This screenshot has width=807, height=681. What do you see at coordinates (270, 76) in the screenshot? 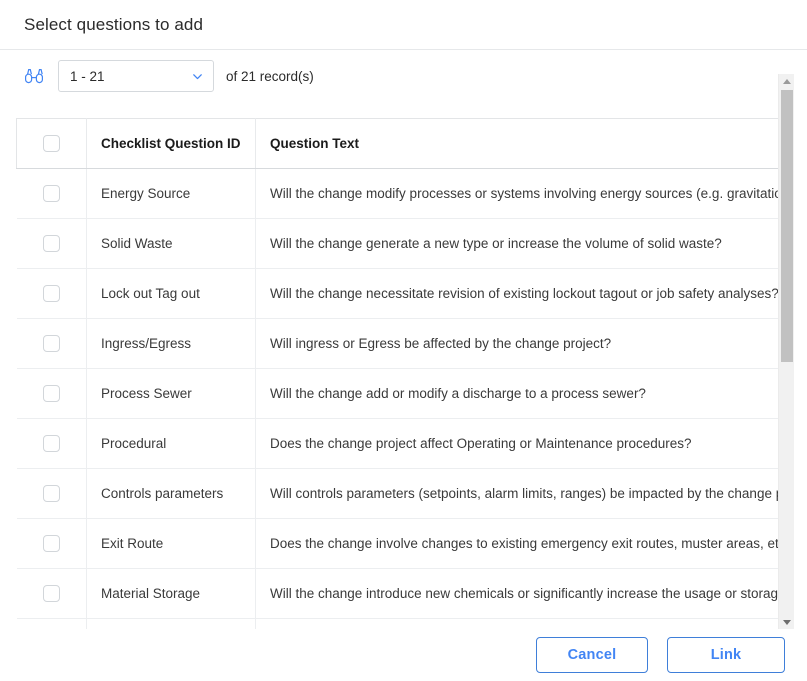
I see `record-count-label: of 21 record(s)` at bounding box center [270, 76].